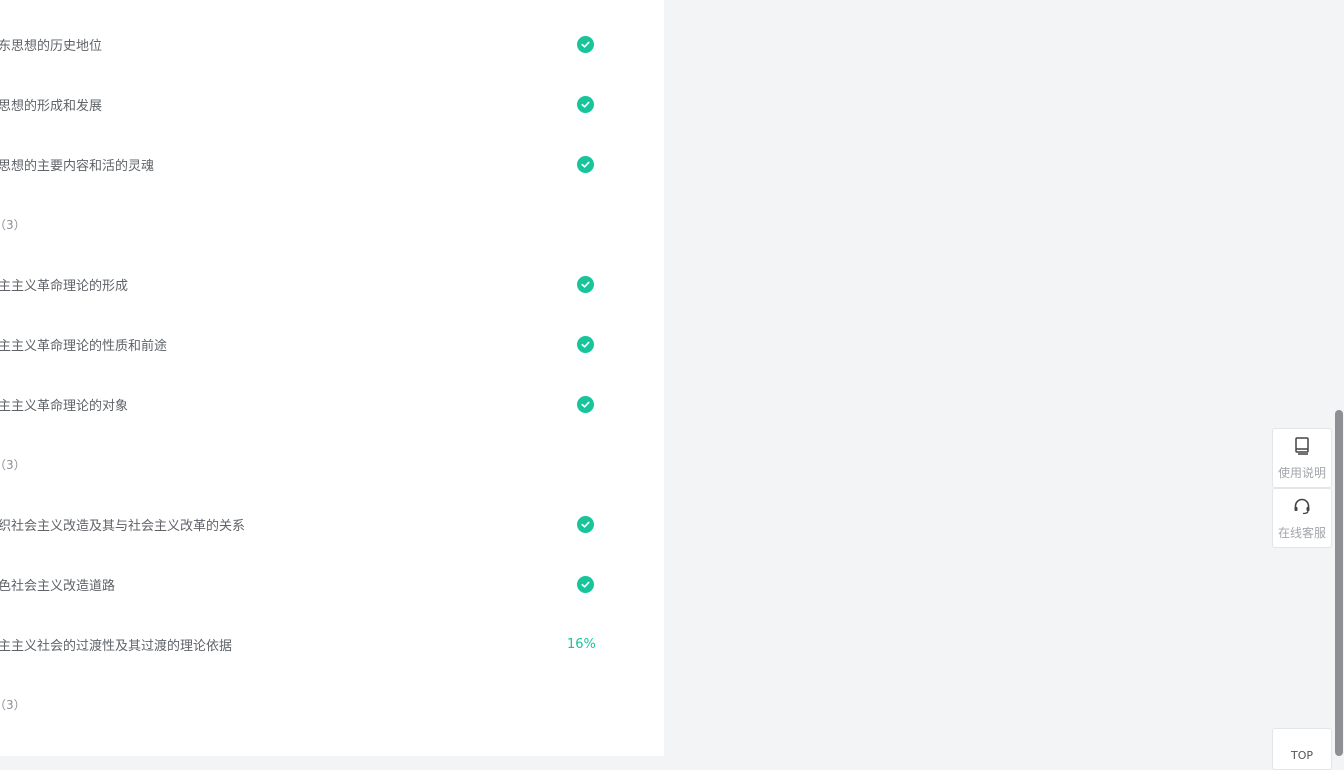 This screenshot has height=770, width=1344. I want to click on online-service-button: 在线客服, so click(1302, 518).